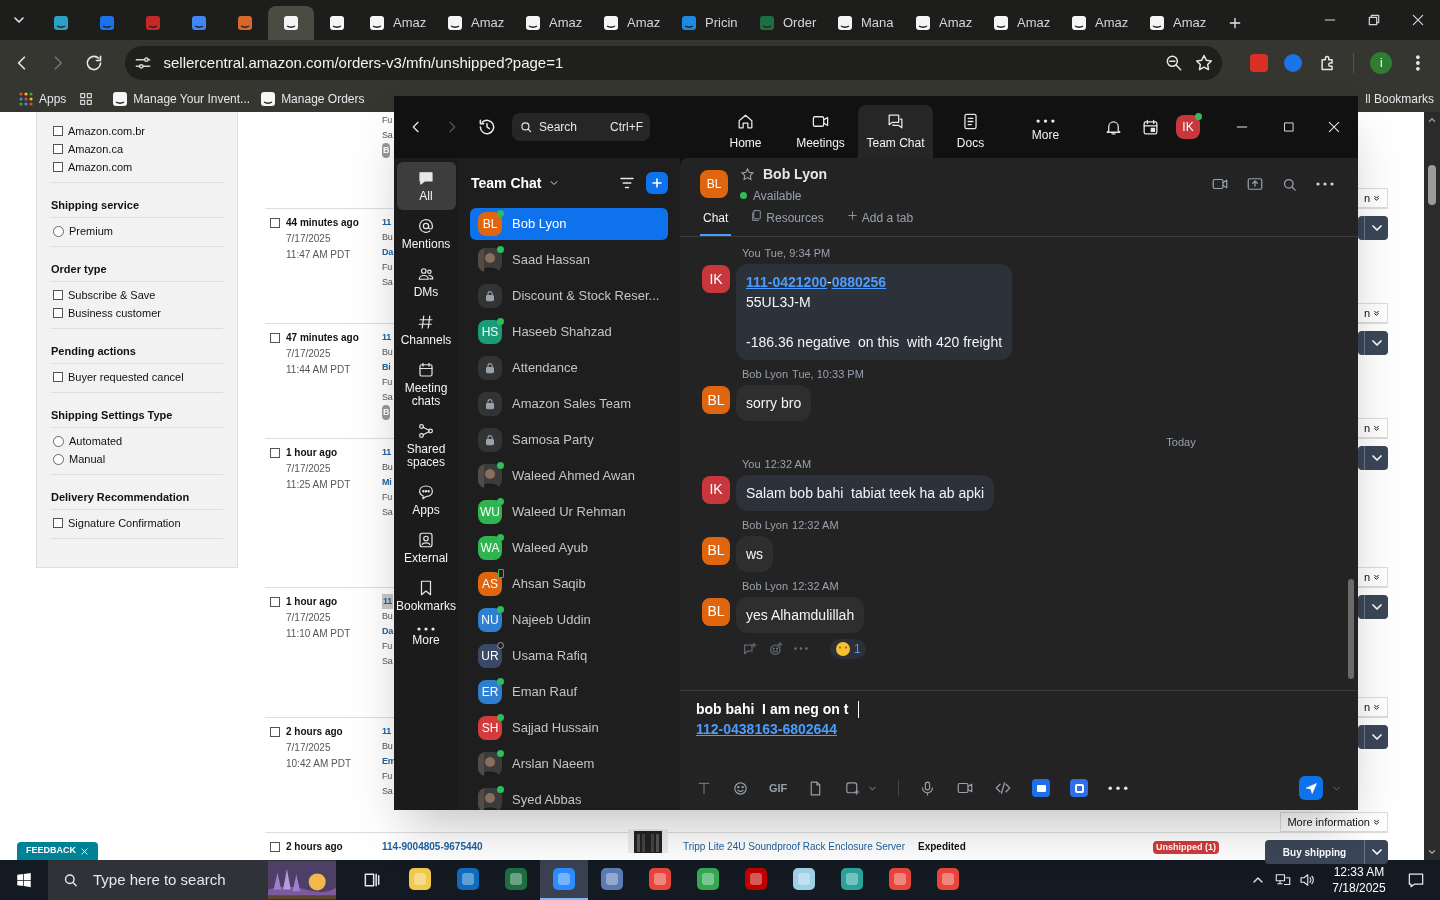  What do you see at coordinates (1045, 131) in the screenshot?
I see `nav-tab: More` at bounding box center [1045, 131].